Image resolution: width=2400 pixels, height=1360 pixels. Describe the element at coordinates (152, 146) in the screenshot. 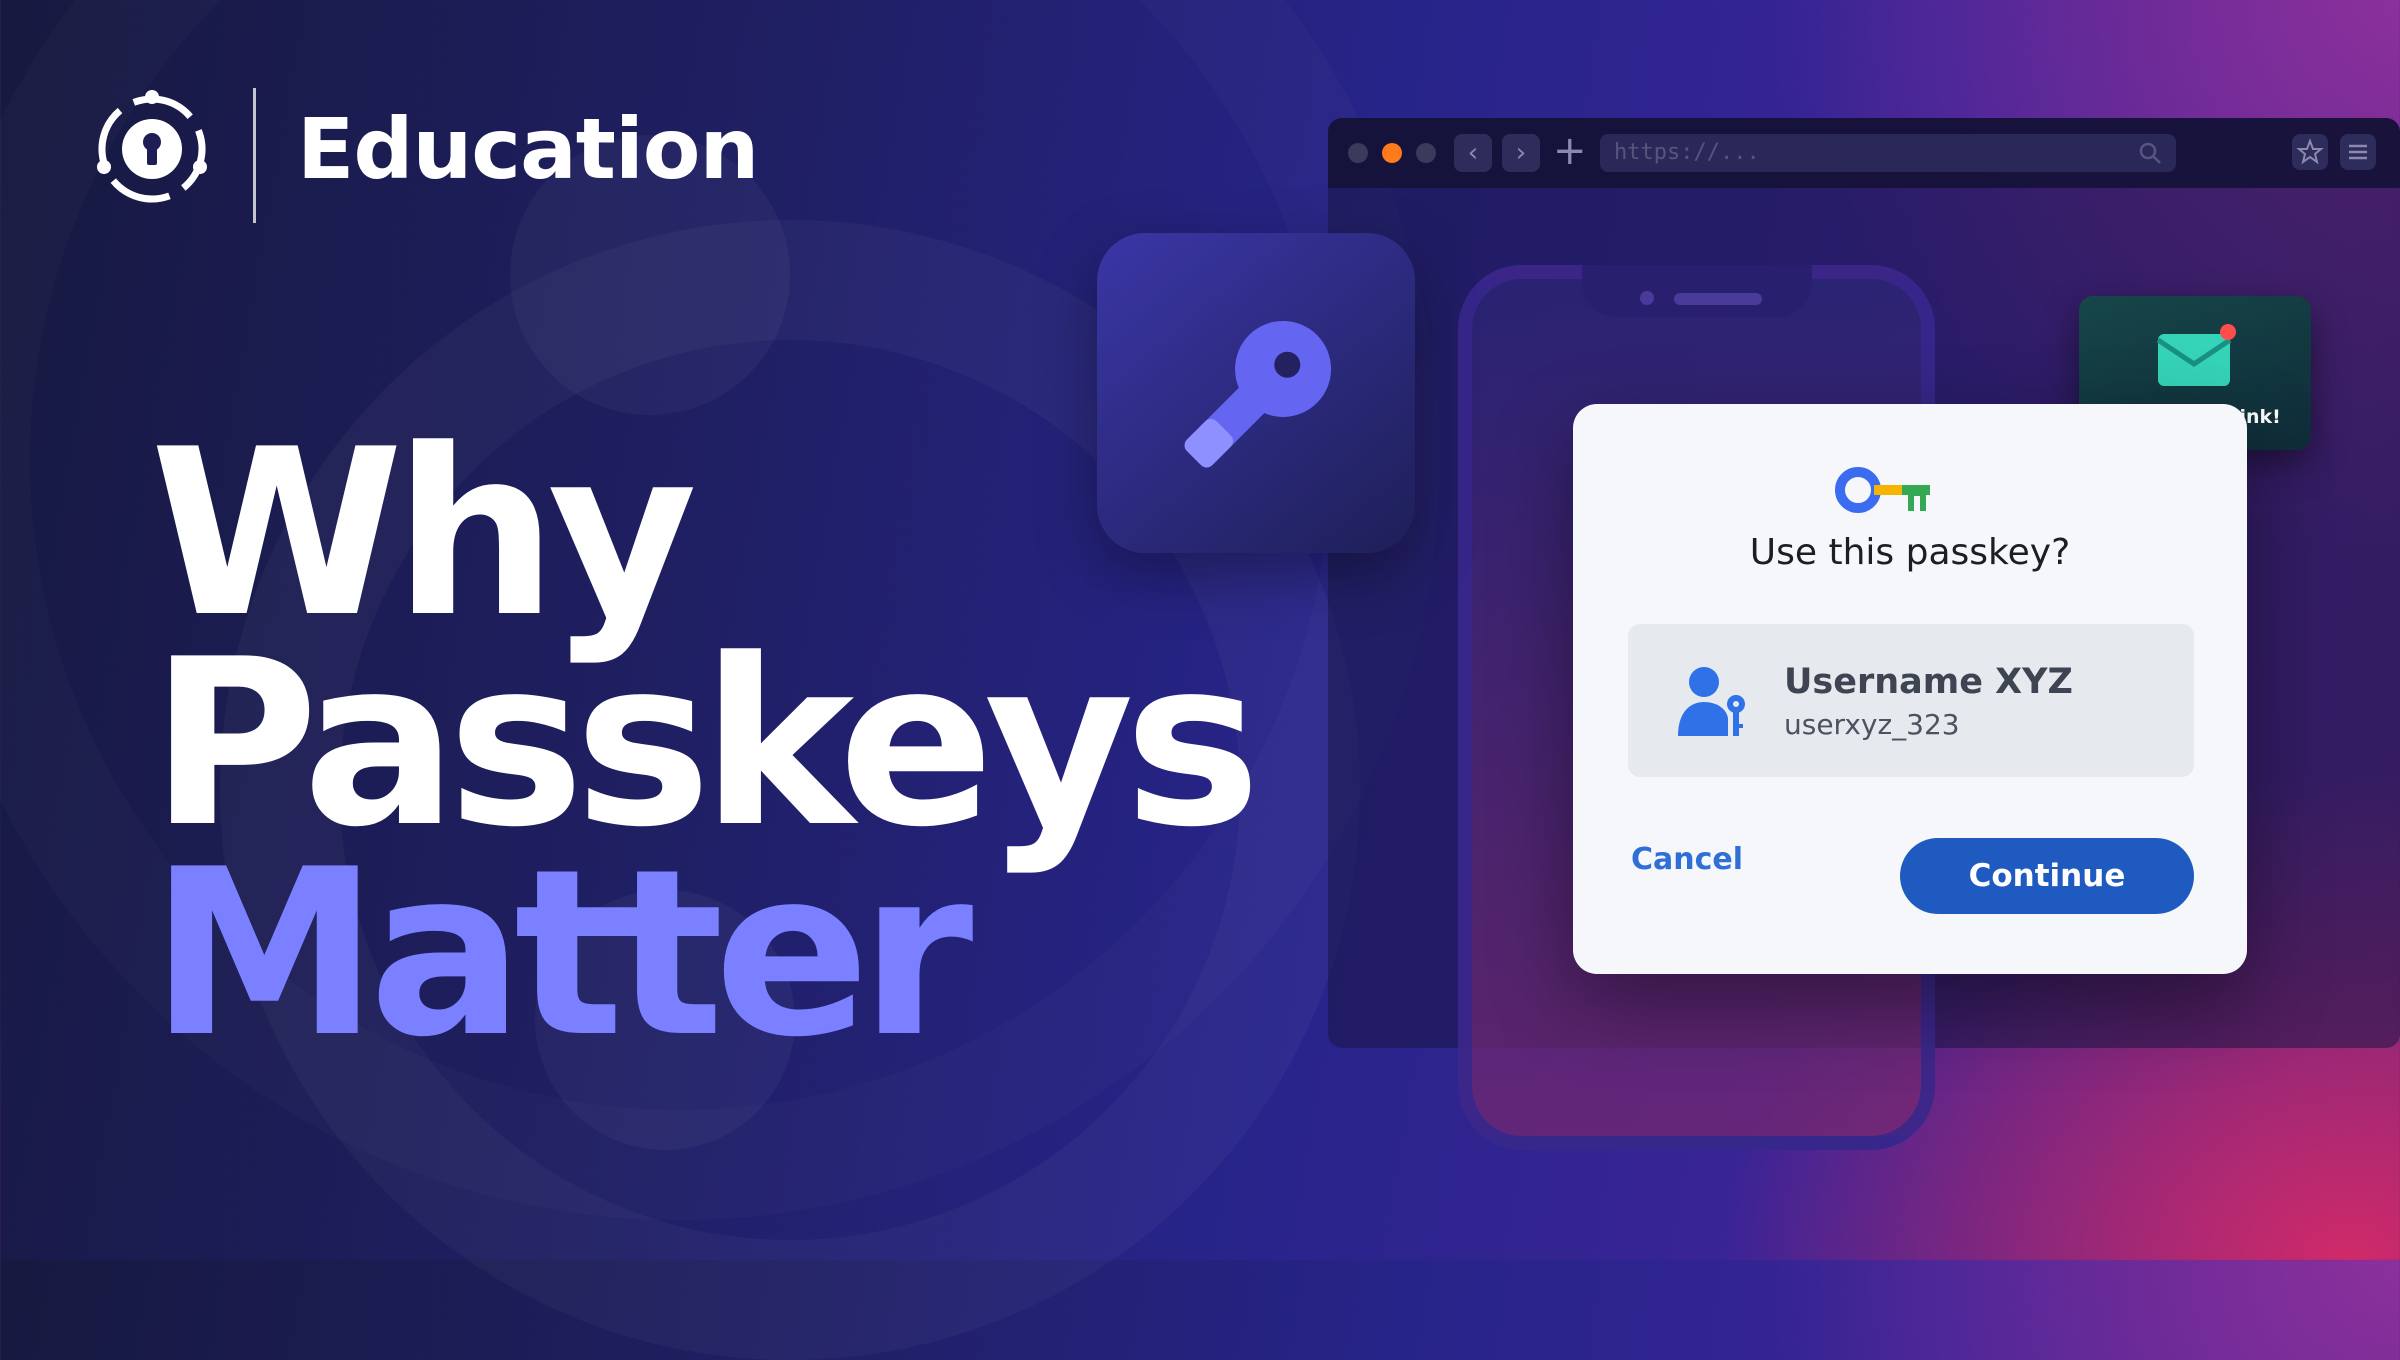

I see `passkey-logo-icon` at that location.